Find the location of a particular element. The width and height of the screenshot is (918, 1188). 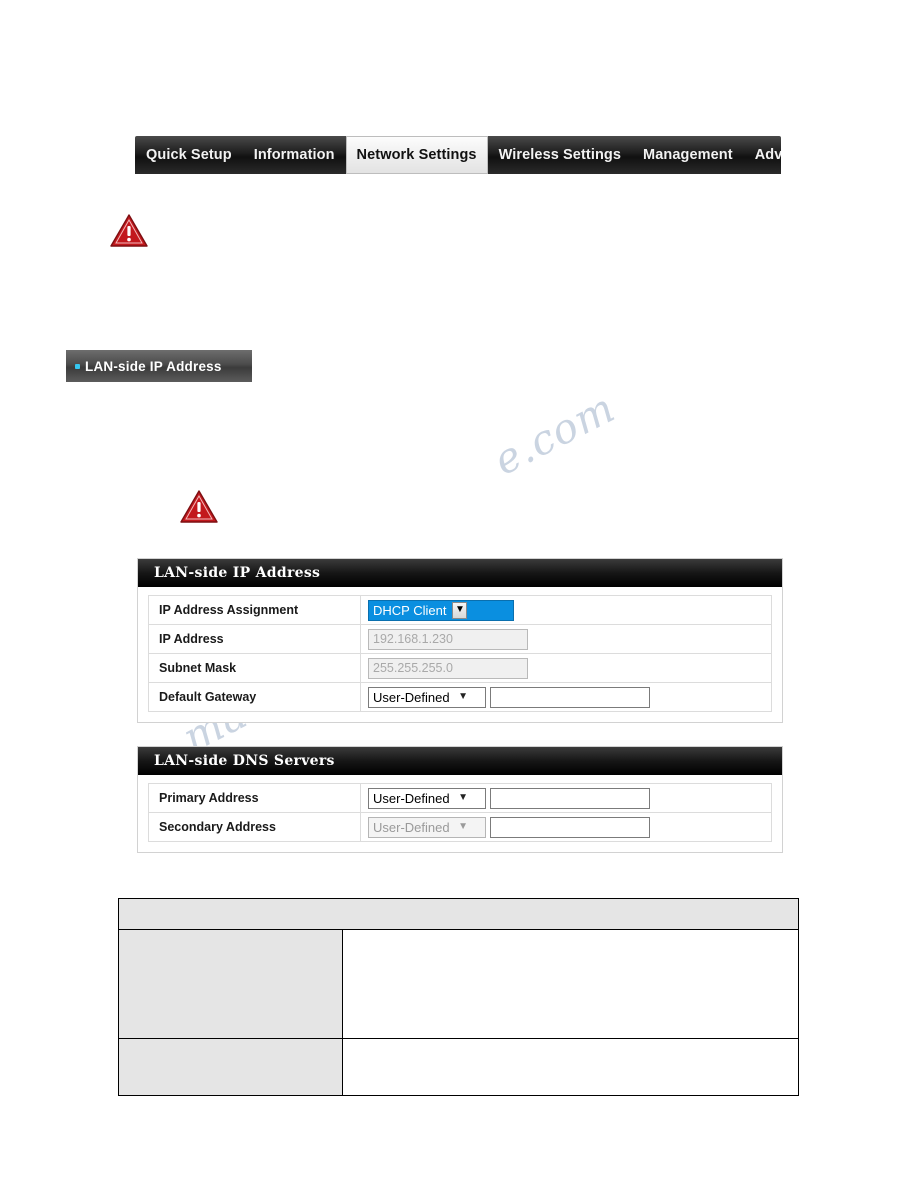

warning-triangle-svg is located at coordinates (129, 230).